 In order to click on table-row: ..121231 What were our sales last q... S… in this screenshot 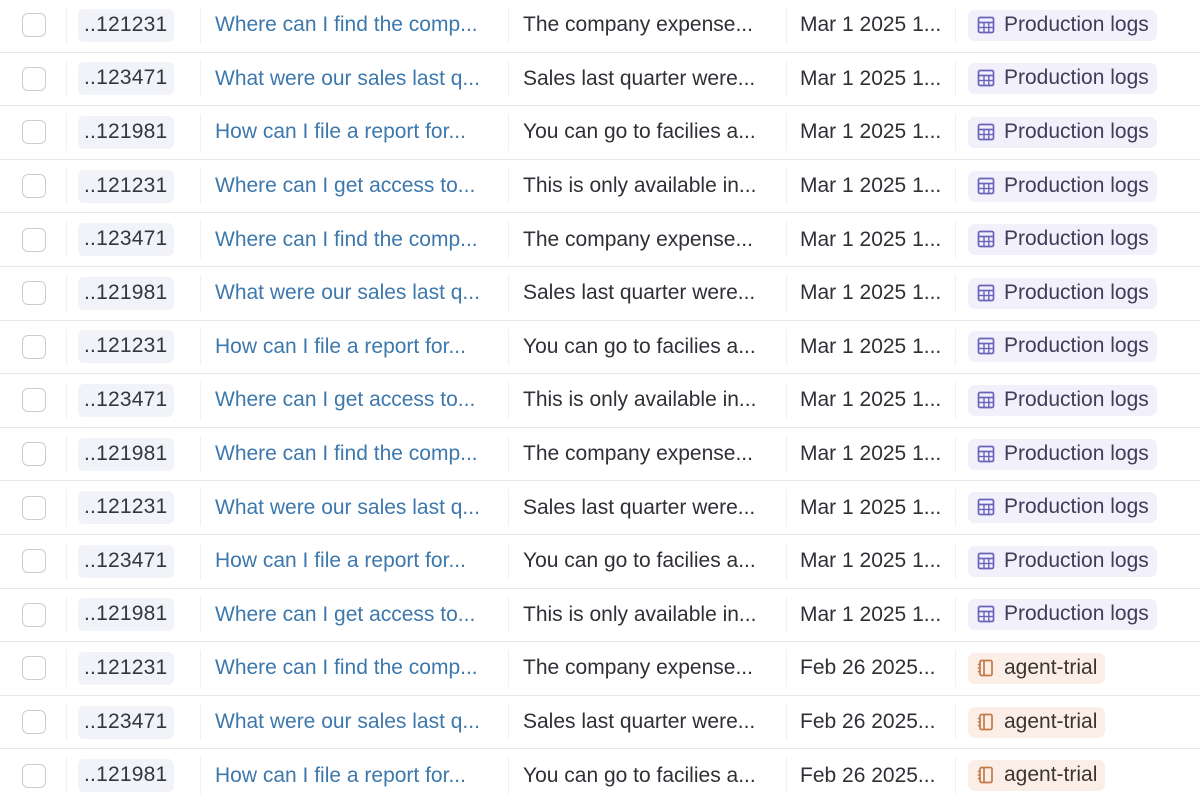, I will do `click(600, 507)`.